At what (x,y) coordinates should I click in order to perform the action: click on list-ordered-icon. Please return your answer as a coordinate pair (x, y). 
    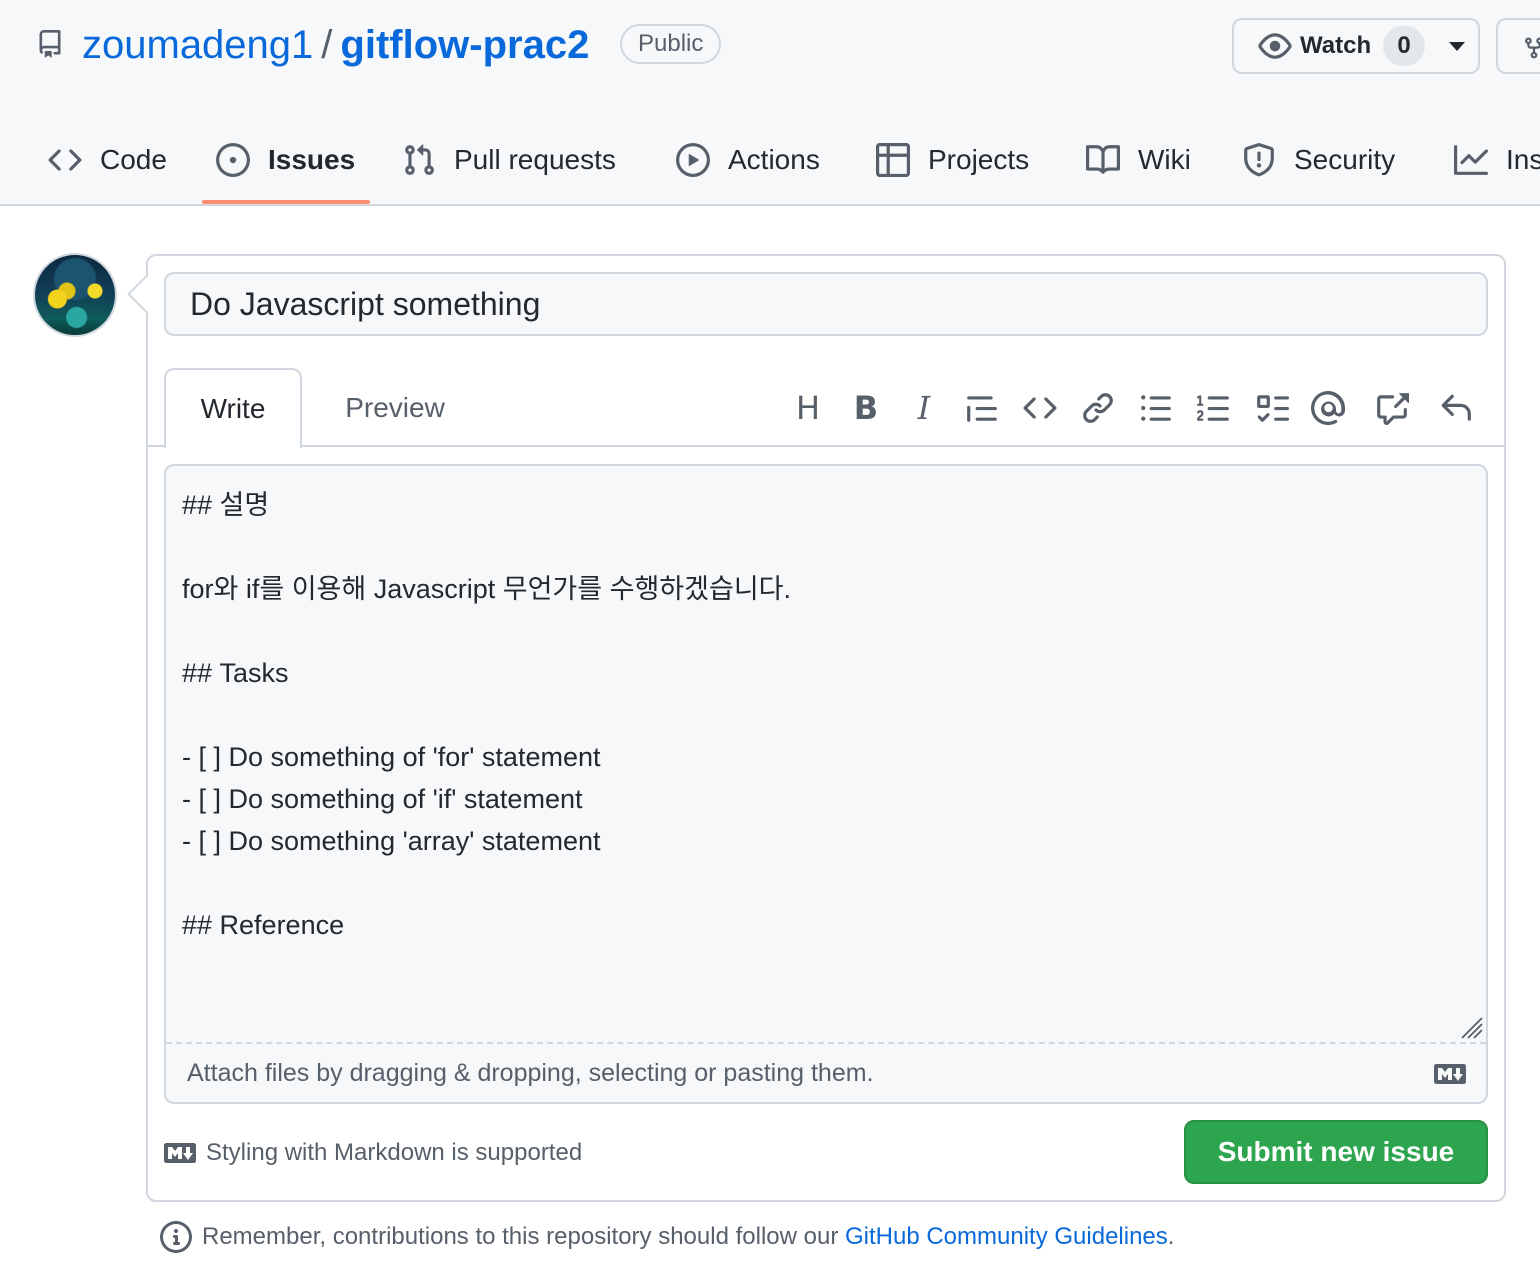
    Looking at the image, I should click on (1213, 408).